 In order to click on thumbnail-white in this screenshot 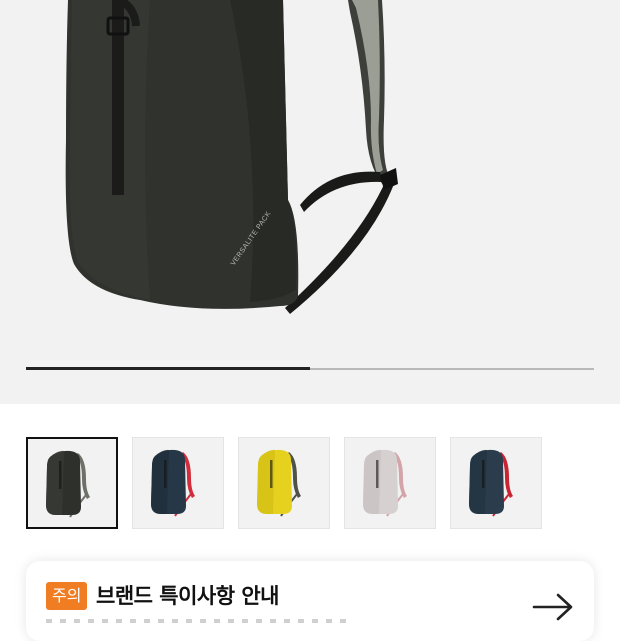, I will do `click(390, 483)`.